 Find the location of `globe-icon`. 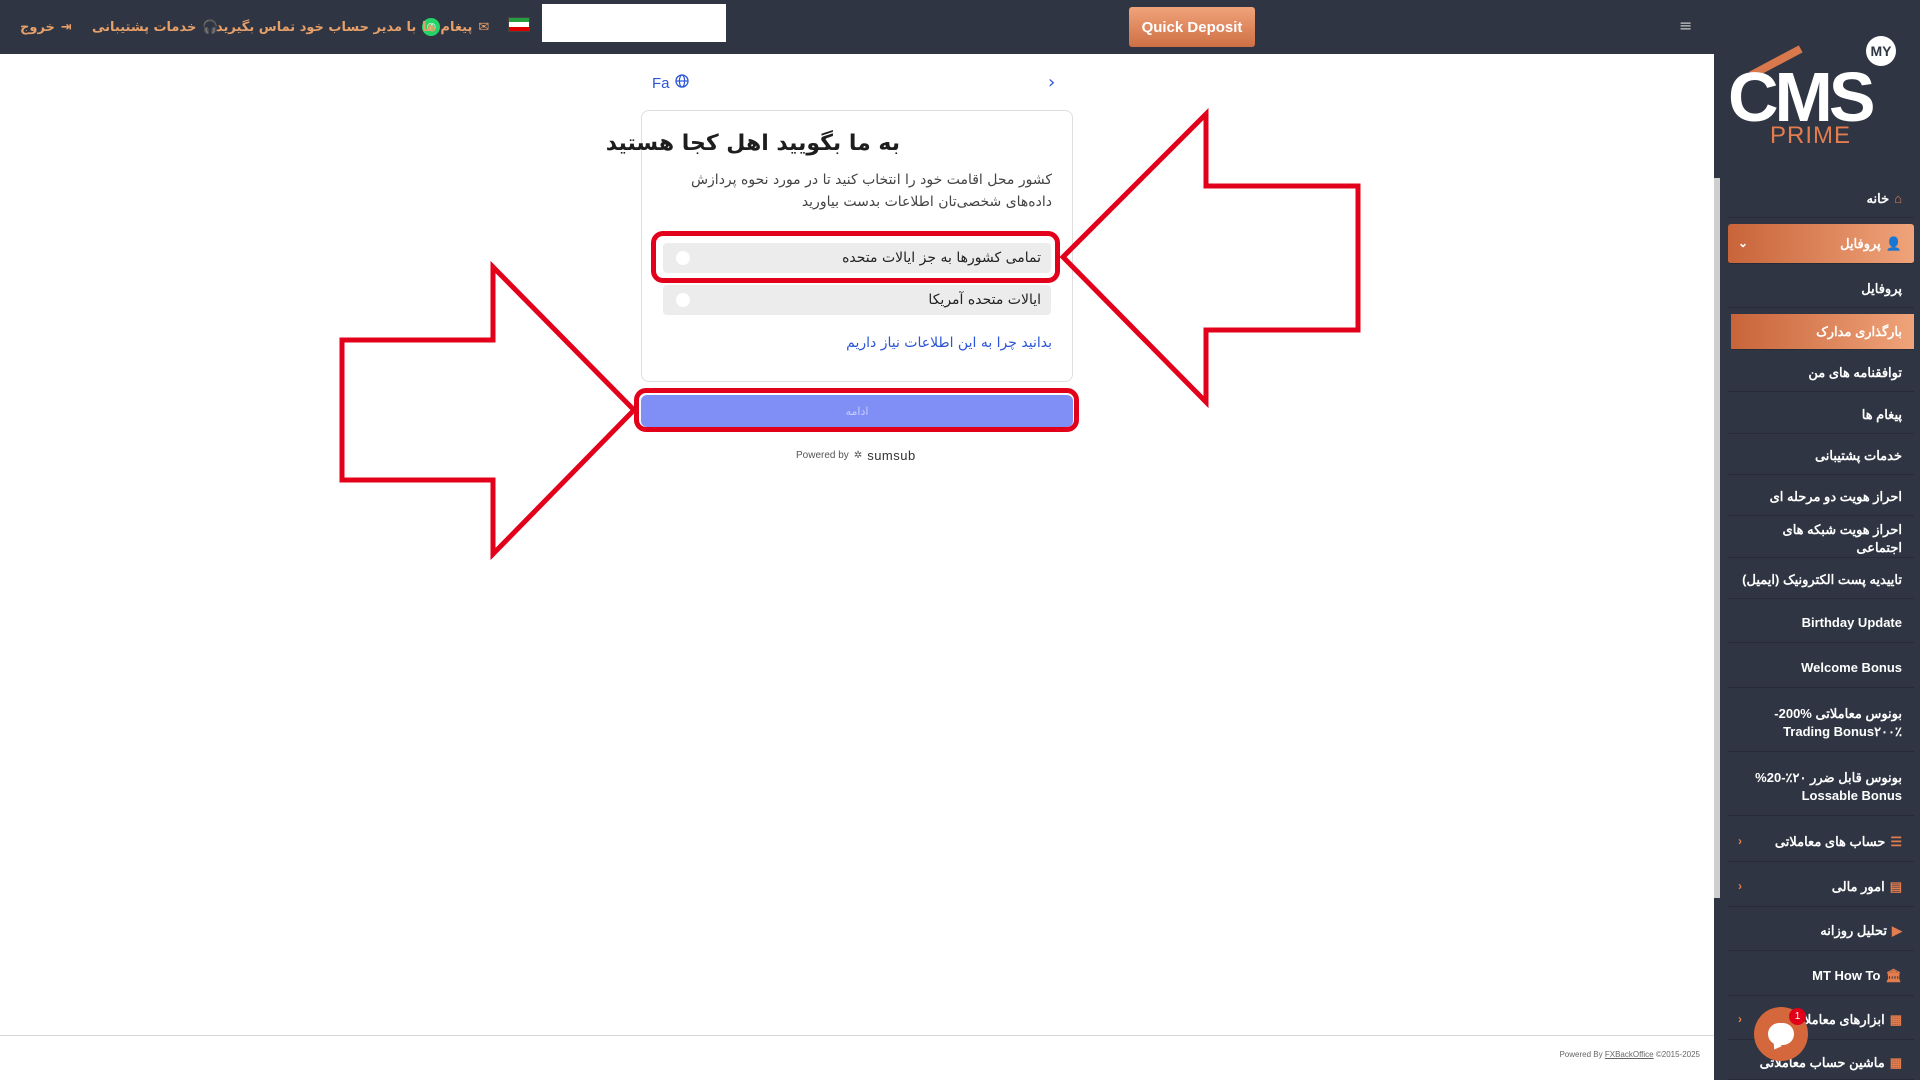

globe-icon is located at coordinates (681, 83).